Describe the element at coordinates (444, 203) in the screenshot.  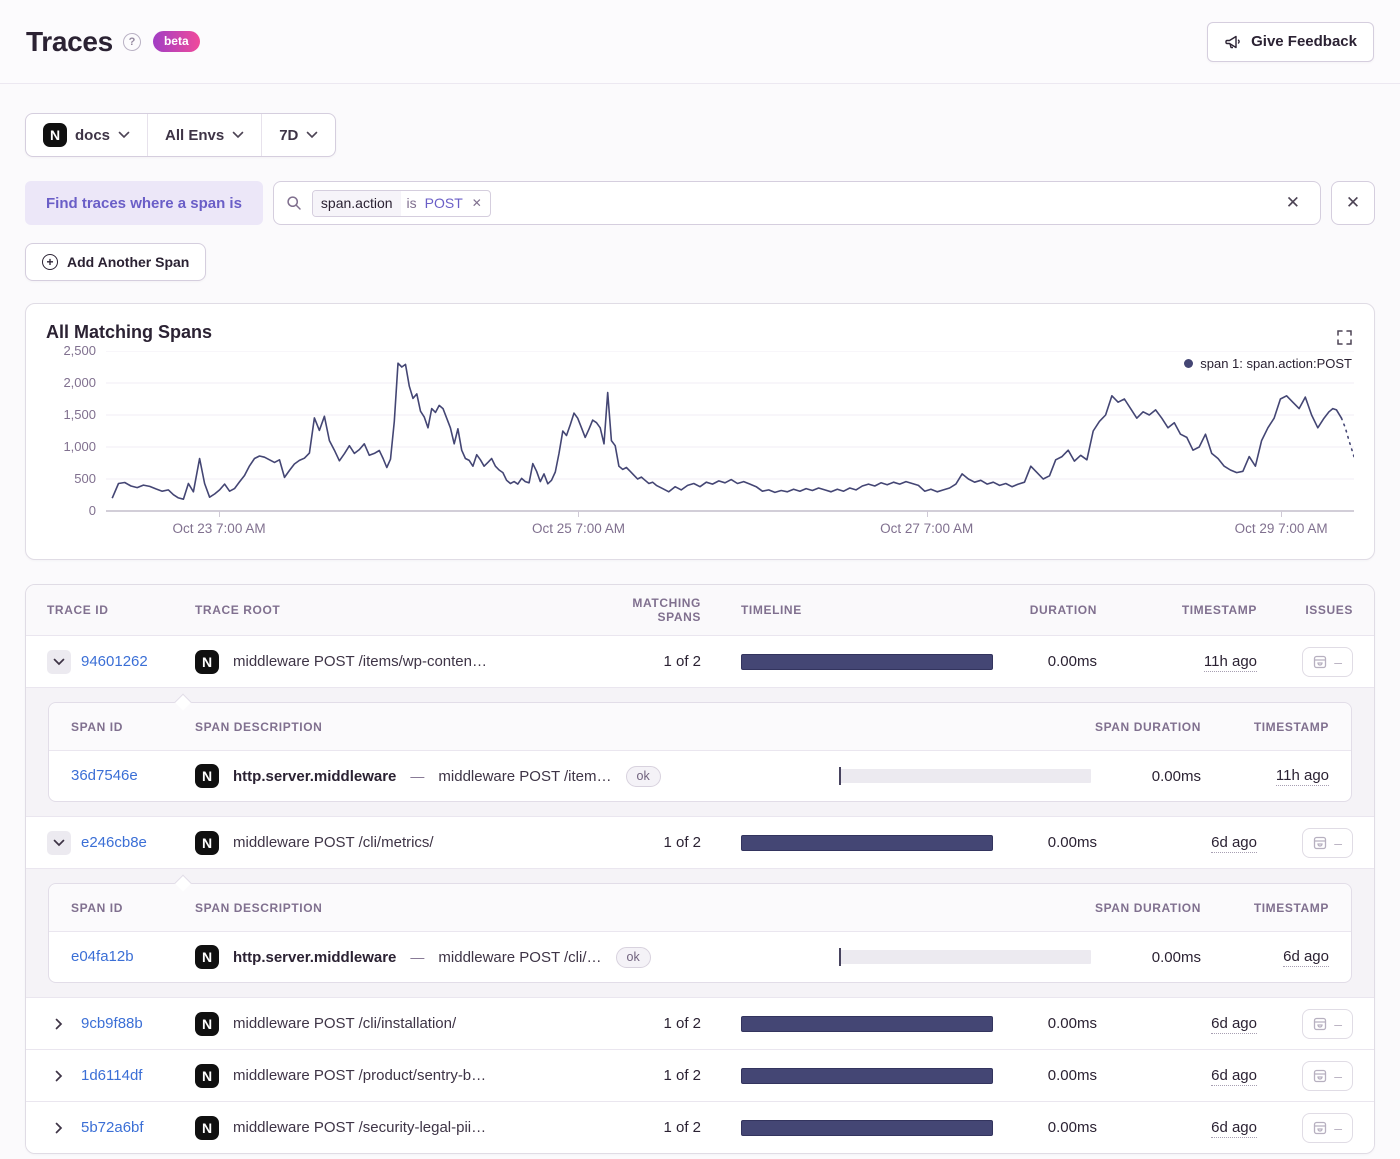
I see `filter-token-value: POST` at that location.